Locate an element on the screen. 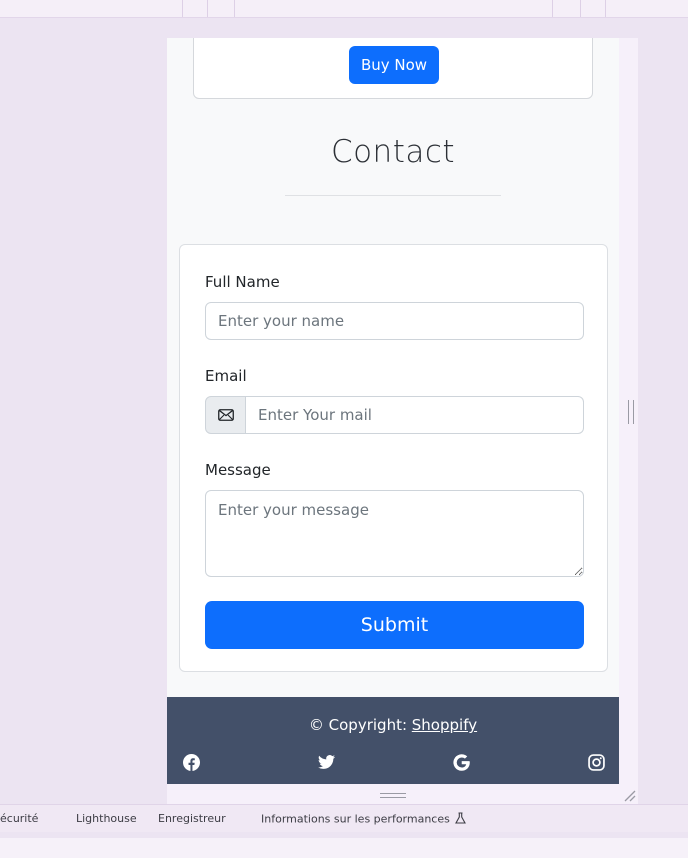 The height and width of the screenshot is (858, 688). email-input-group is located at coordinates (394, 415).